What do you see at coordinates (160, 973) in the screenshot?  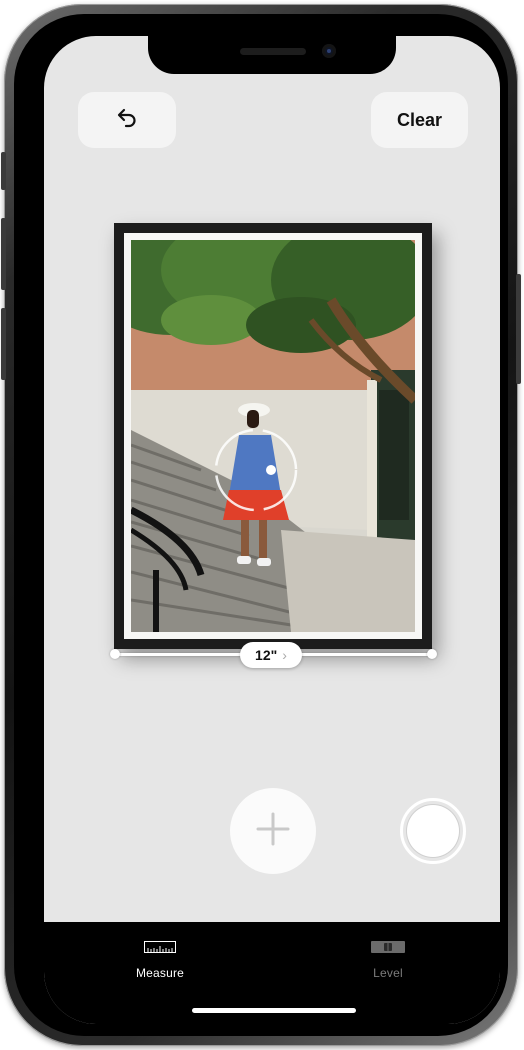 I see `tab-measure-label: Measure` at bounding box center [160, 973].